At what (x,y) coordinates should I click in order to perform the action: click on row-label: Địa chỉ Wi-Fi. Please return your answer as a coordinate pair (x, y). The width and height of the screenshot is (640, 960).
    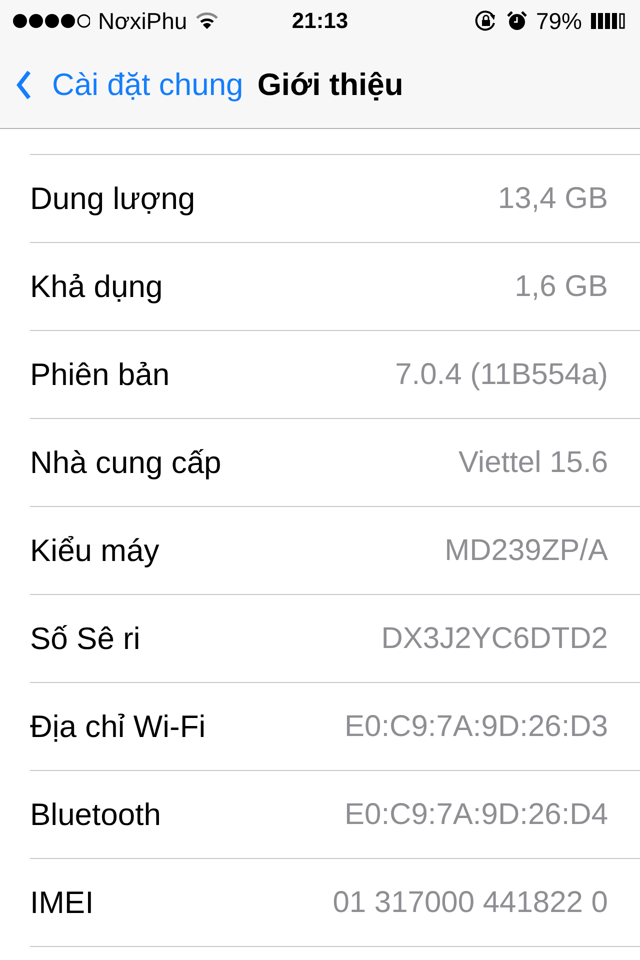
    Looking at the image, I should click on (118, 726).